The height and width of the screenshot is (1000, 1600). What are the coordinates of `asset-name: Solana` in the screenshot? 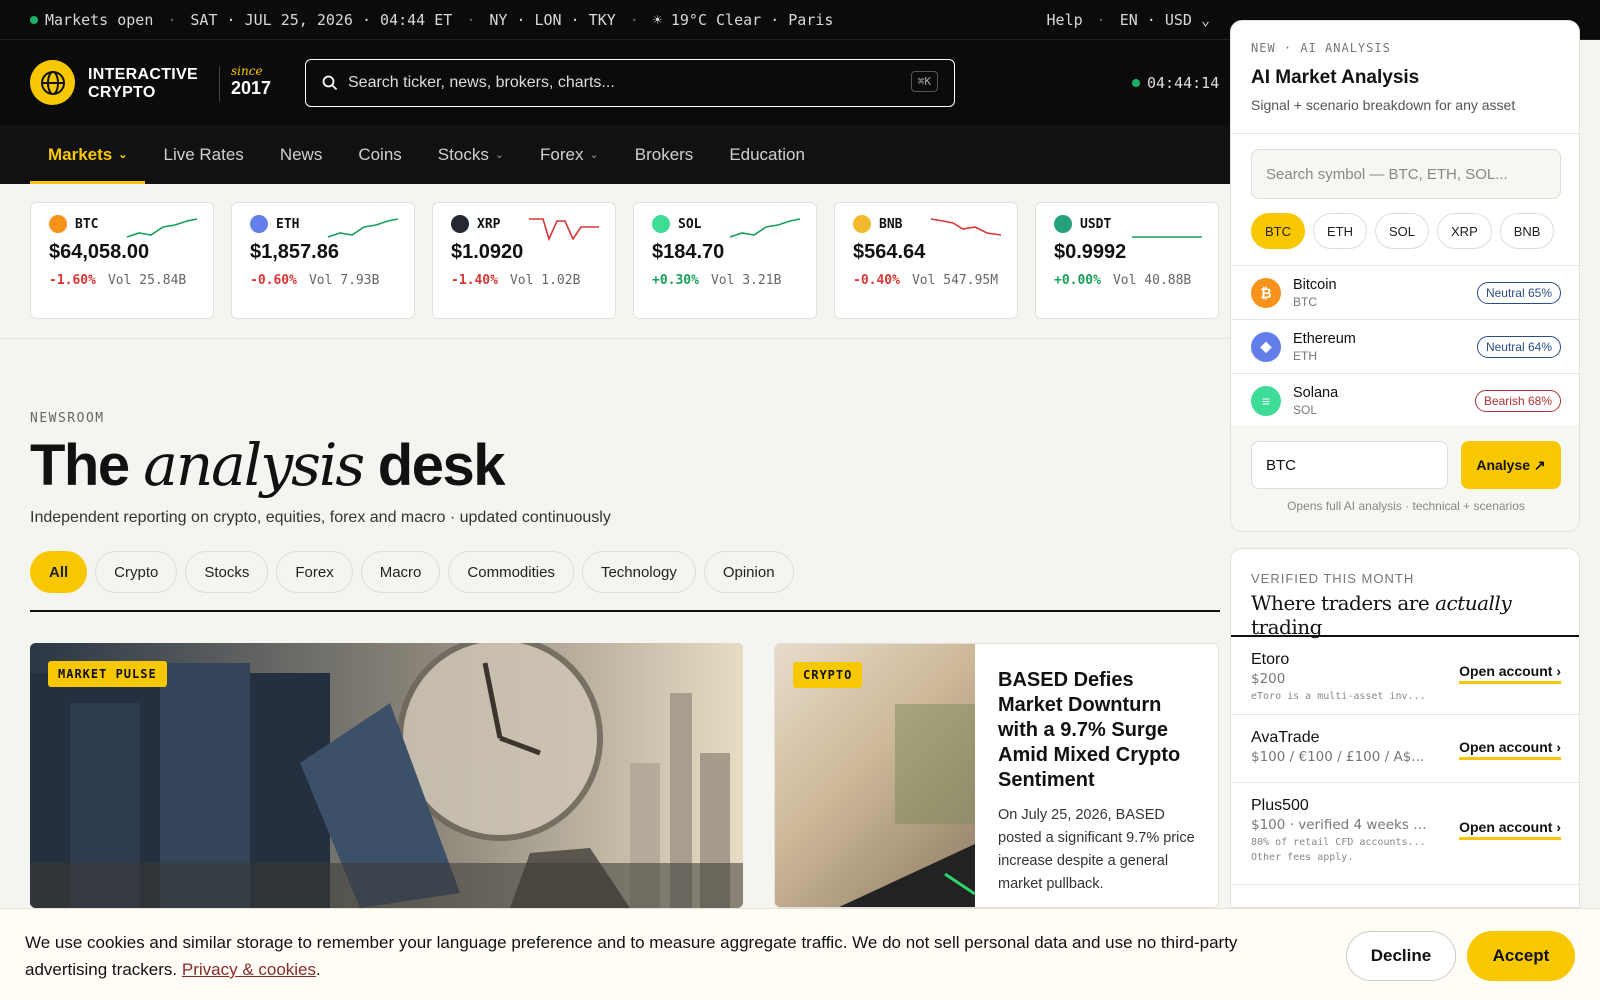 It's located at (1316, 392).